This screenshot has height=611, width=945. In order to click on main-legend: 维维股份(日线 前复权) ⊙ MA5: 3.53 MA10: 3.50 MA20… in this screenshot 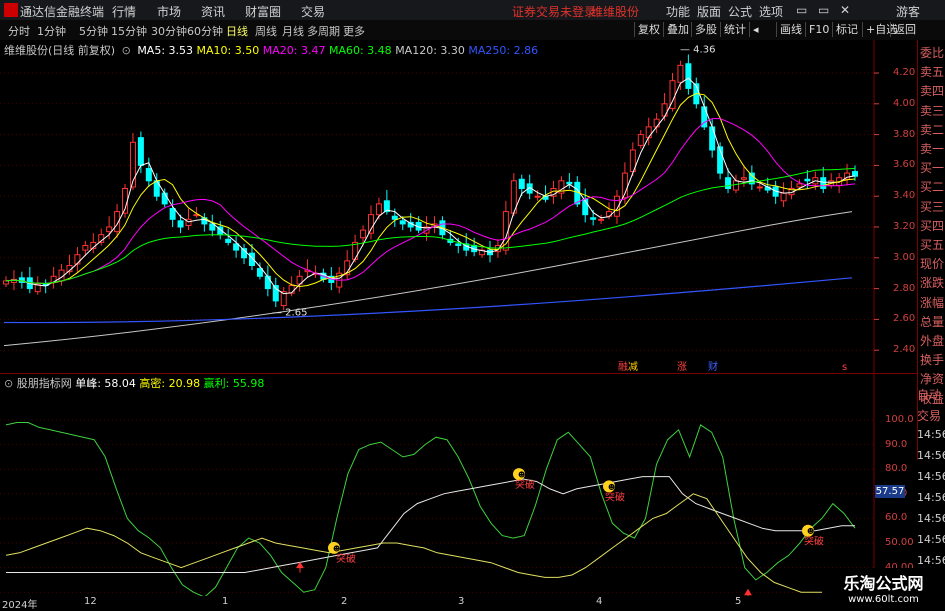, I will do `click(271, 50)`.